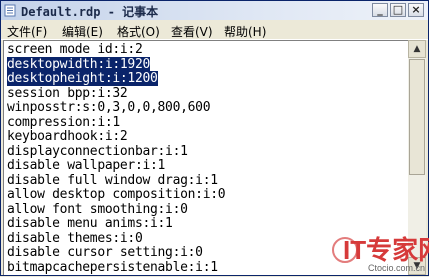  What do you see at coordinates (214, 10) in the screenshot?
I see `title-bar: Default.rdp - 记事本 _ □ ×` at bounding box center [214, 10].